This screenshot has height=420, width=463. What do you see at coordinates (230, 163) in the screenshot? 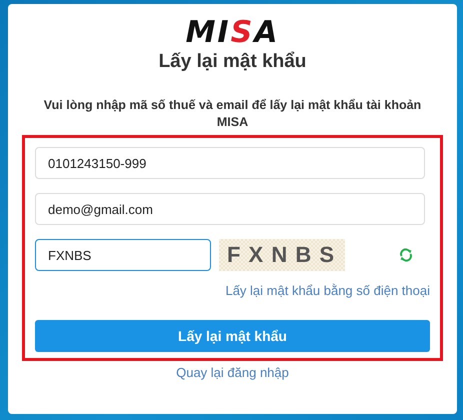
I see `tax-code-field: 0101243150-999` at bounding box center [230, 163].